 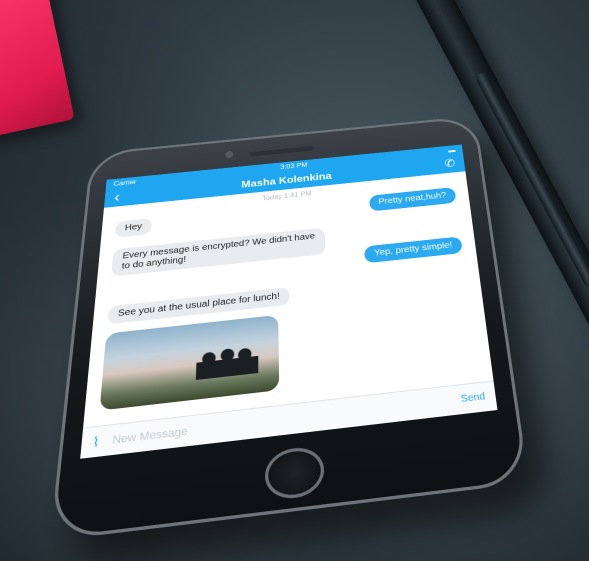 I want to click on paperclip-icon: ⌇, so click(x=96, y=441).